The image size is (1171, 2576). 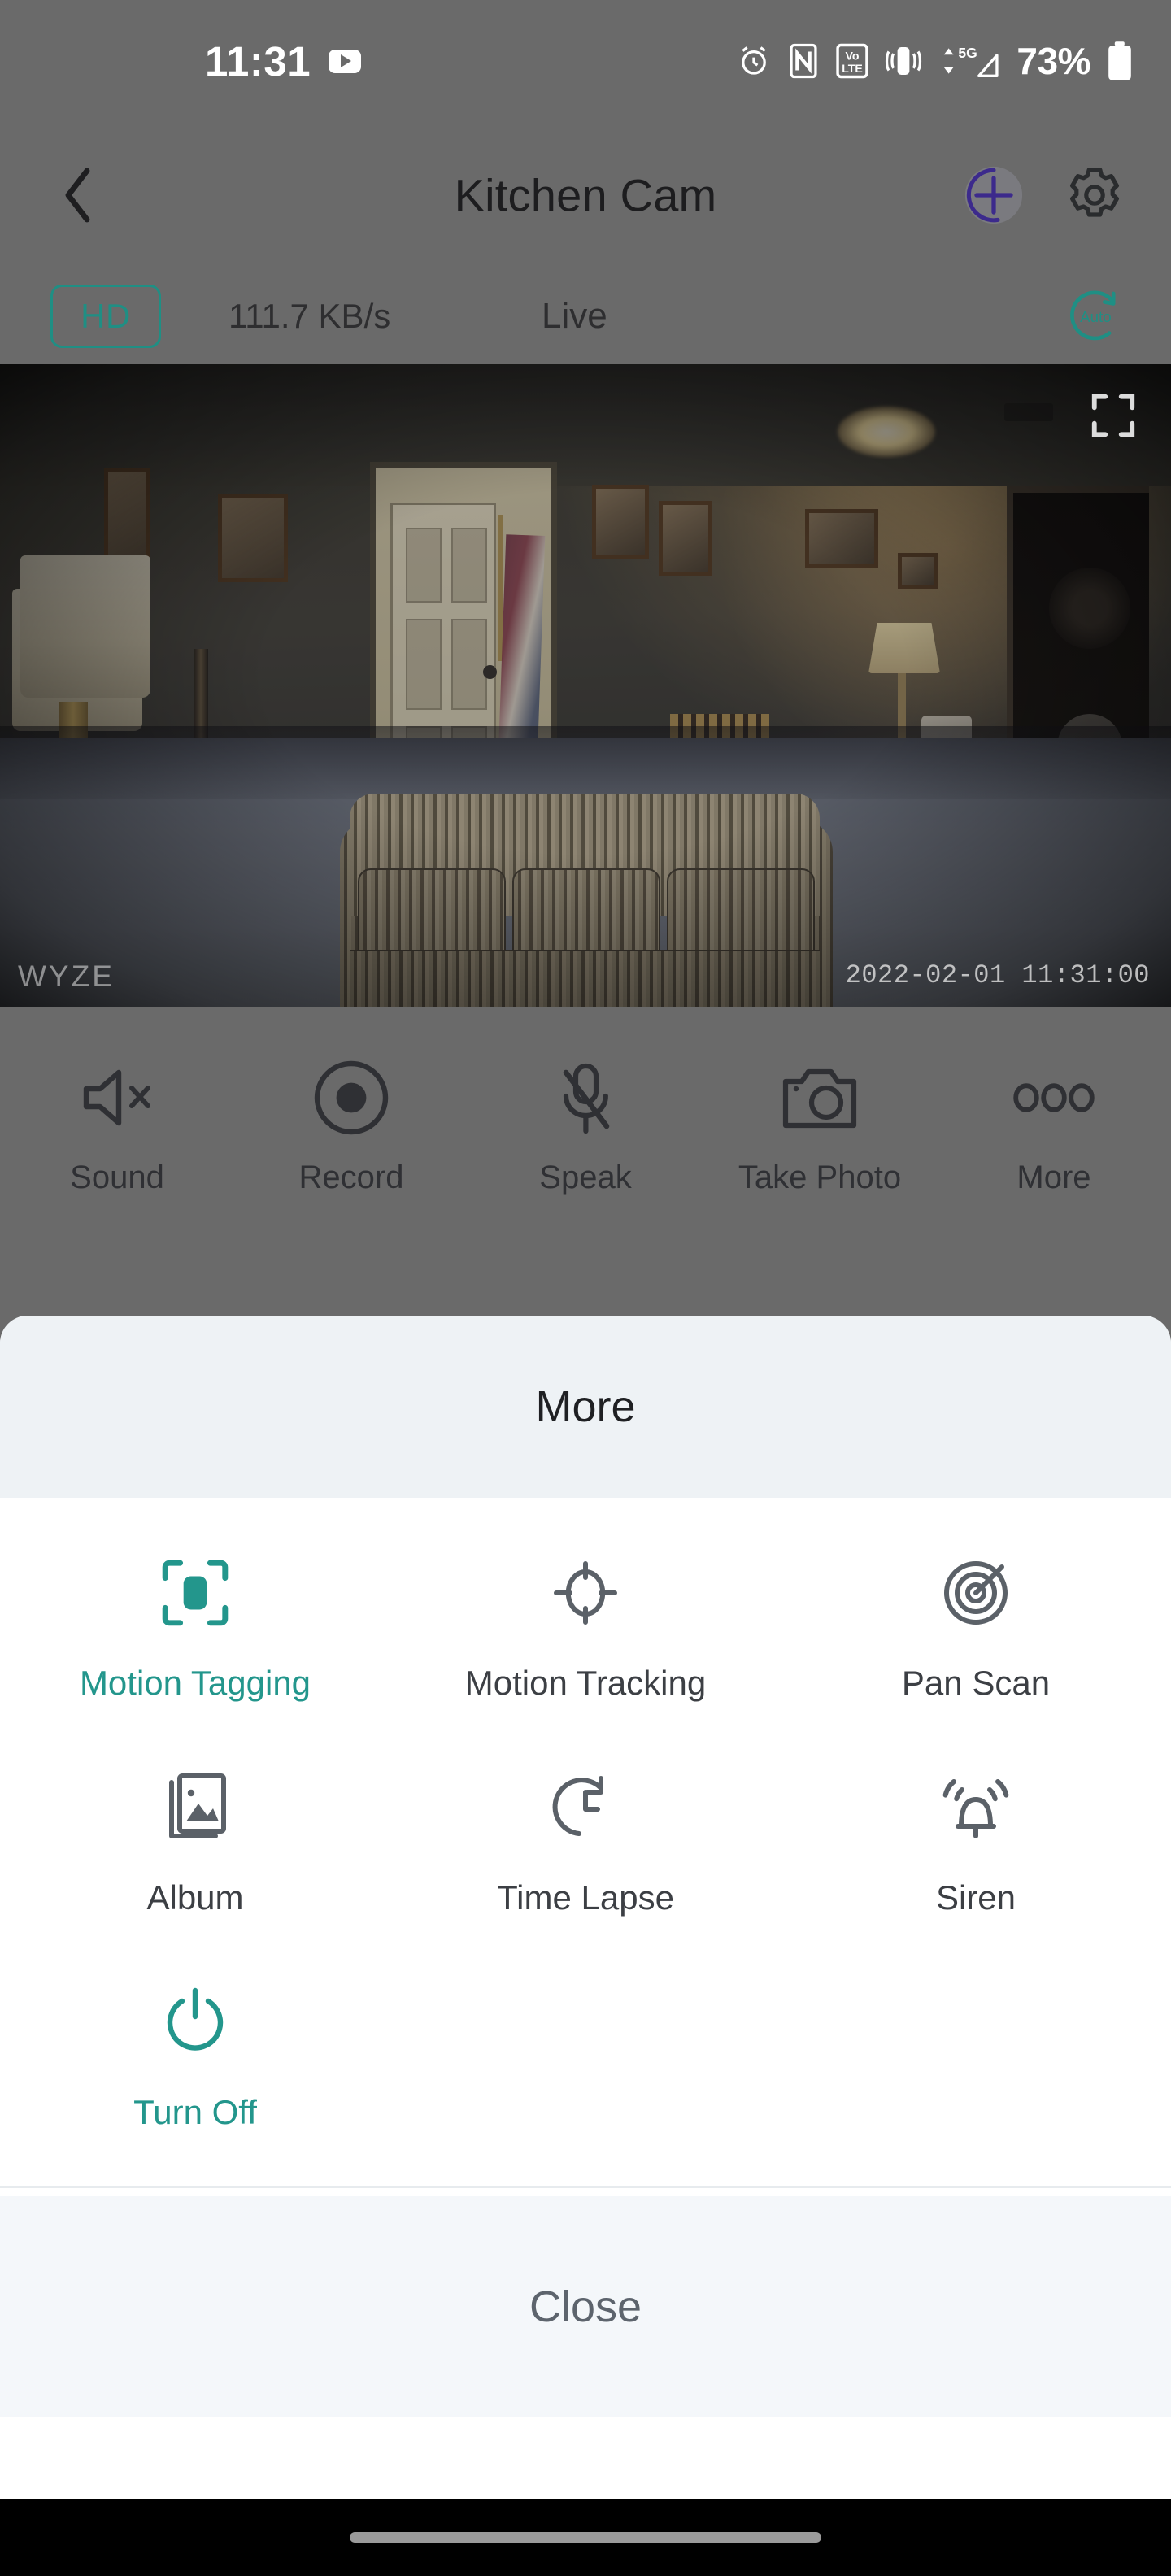 I want to click on fullscreen-expand-icon, so click(x=1113, y=416).